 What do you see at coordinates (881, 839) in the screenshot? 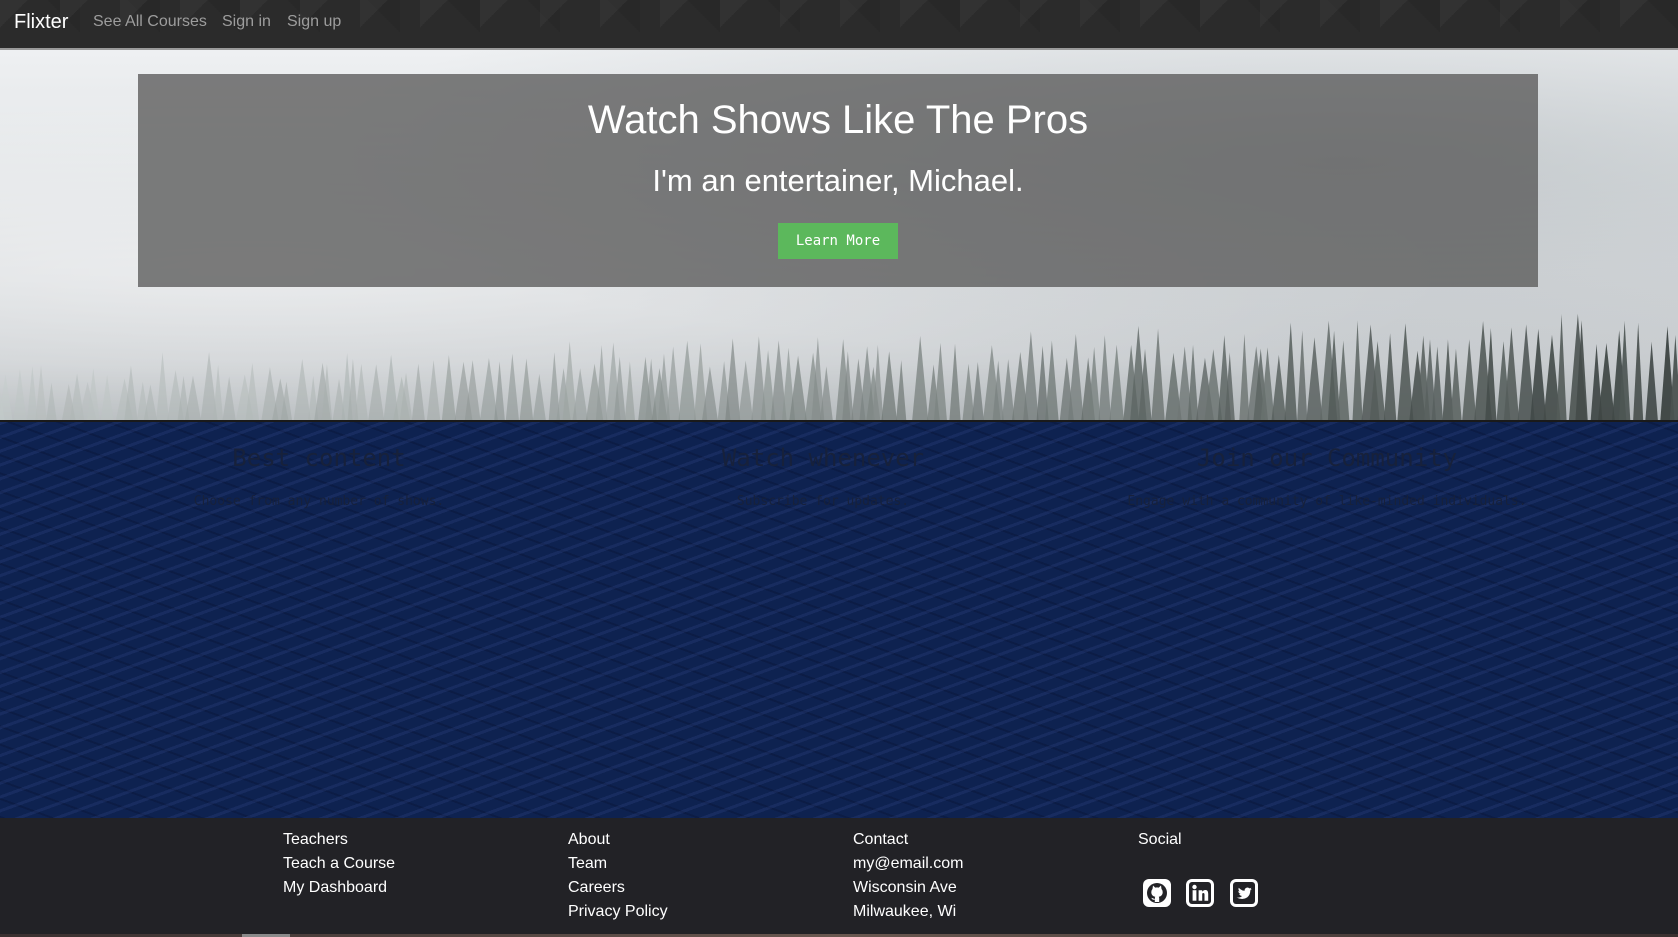
I see `footer-contact-heading: Contact` at bounding box center [881, 839].